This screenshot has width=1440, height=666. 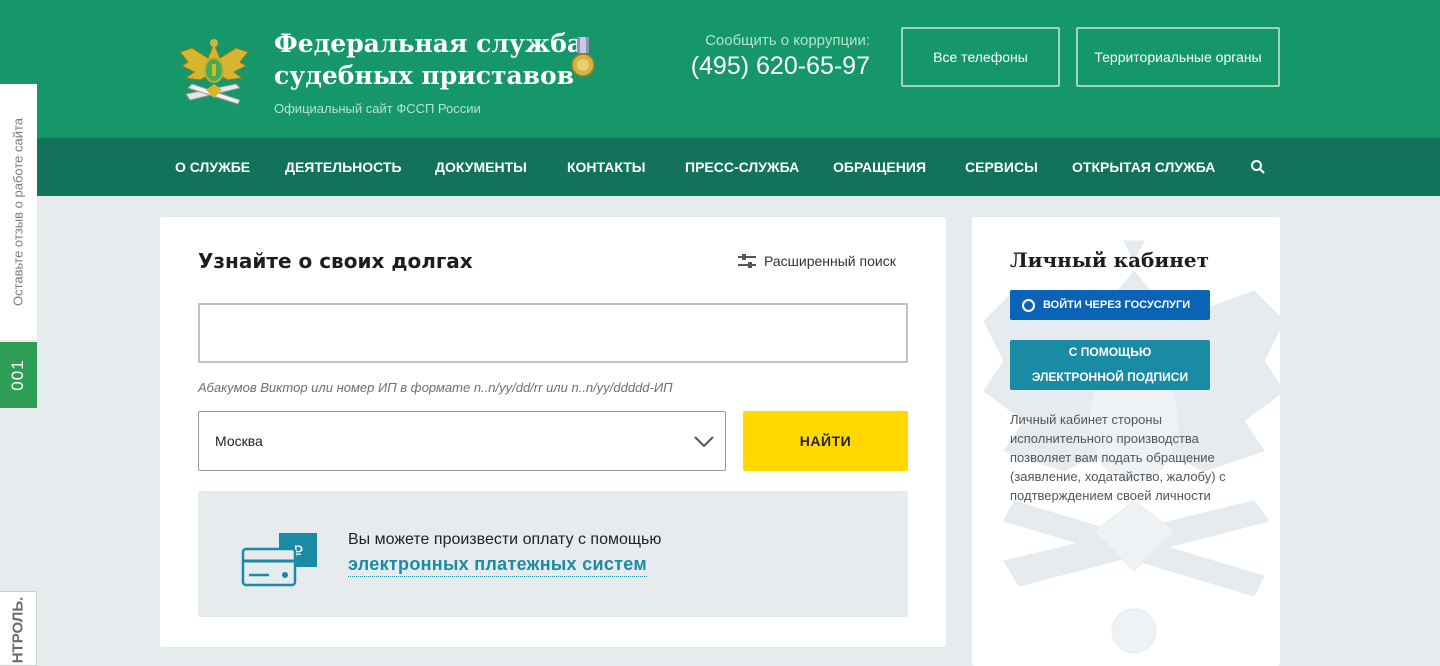 I want to click on corruption-label: Сообщить о коррупции:, so click(x=787, y=40).